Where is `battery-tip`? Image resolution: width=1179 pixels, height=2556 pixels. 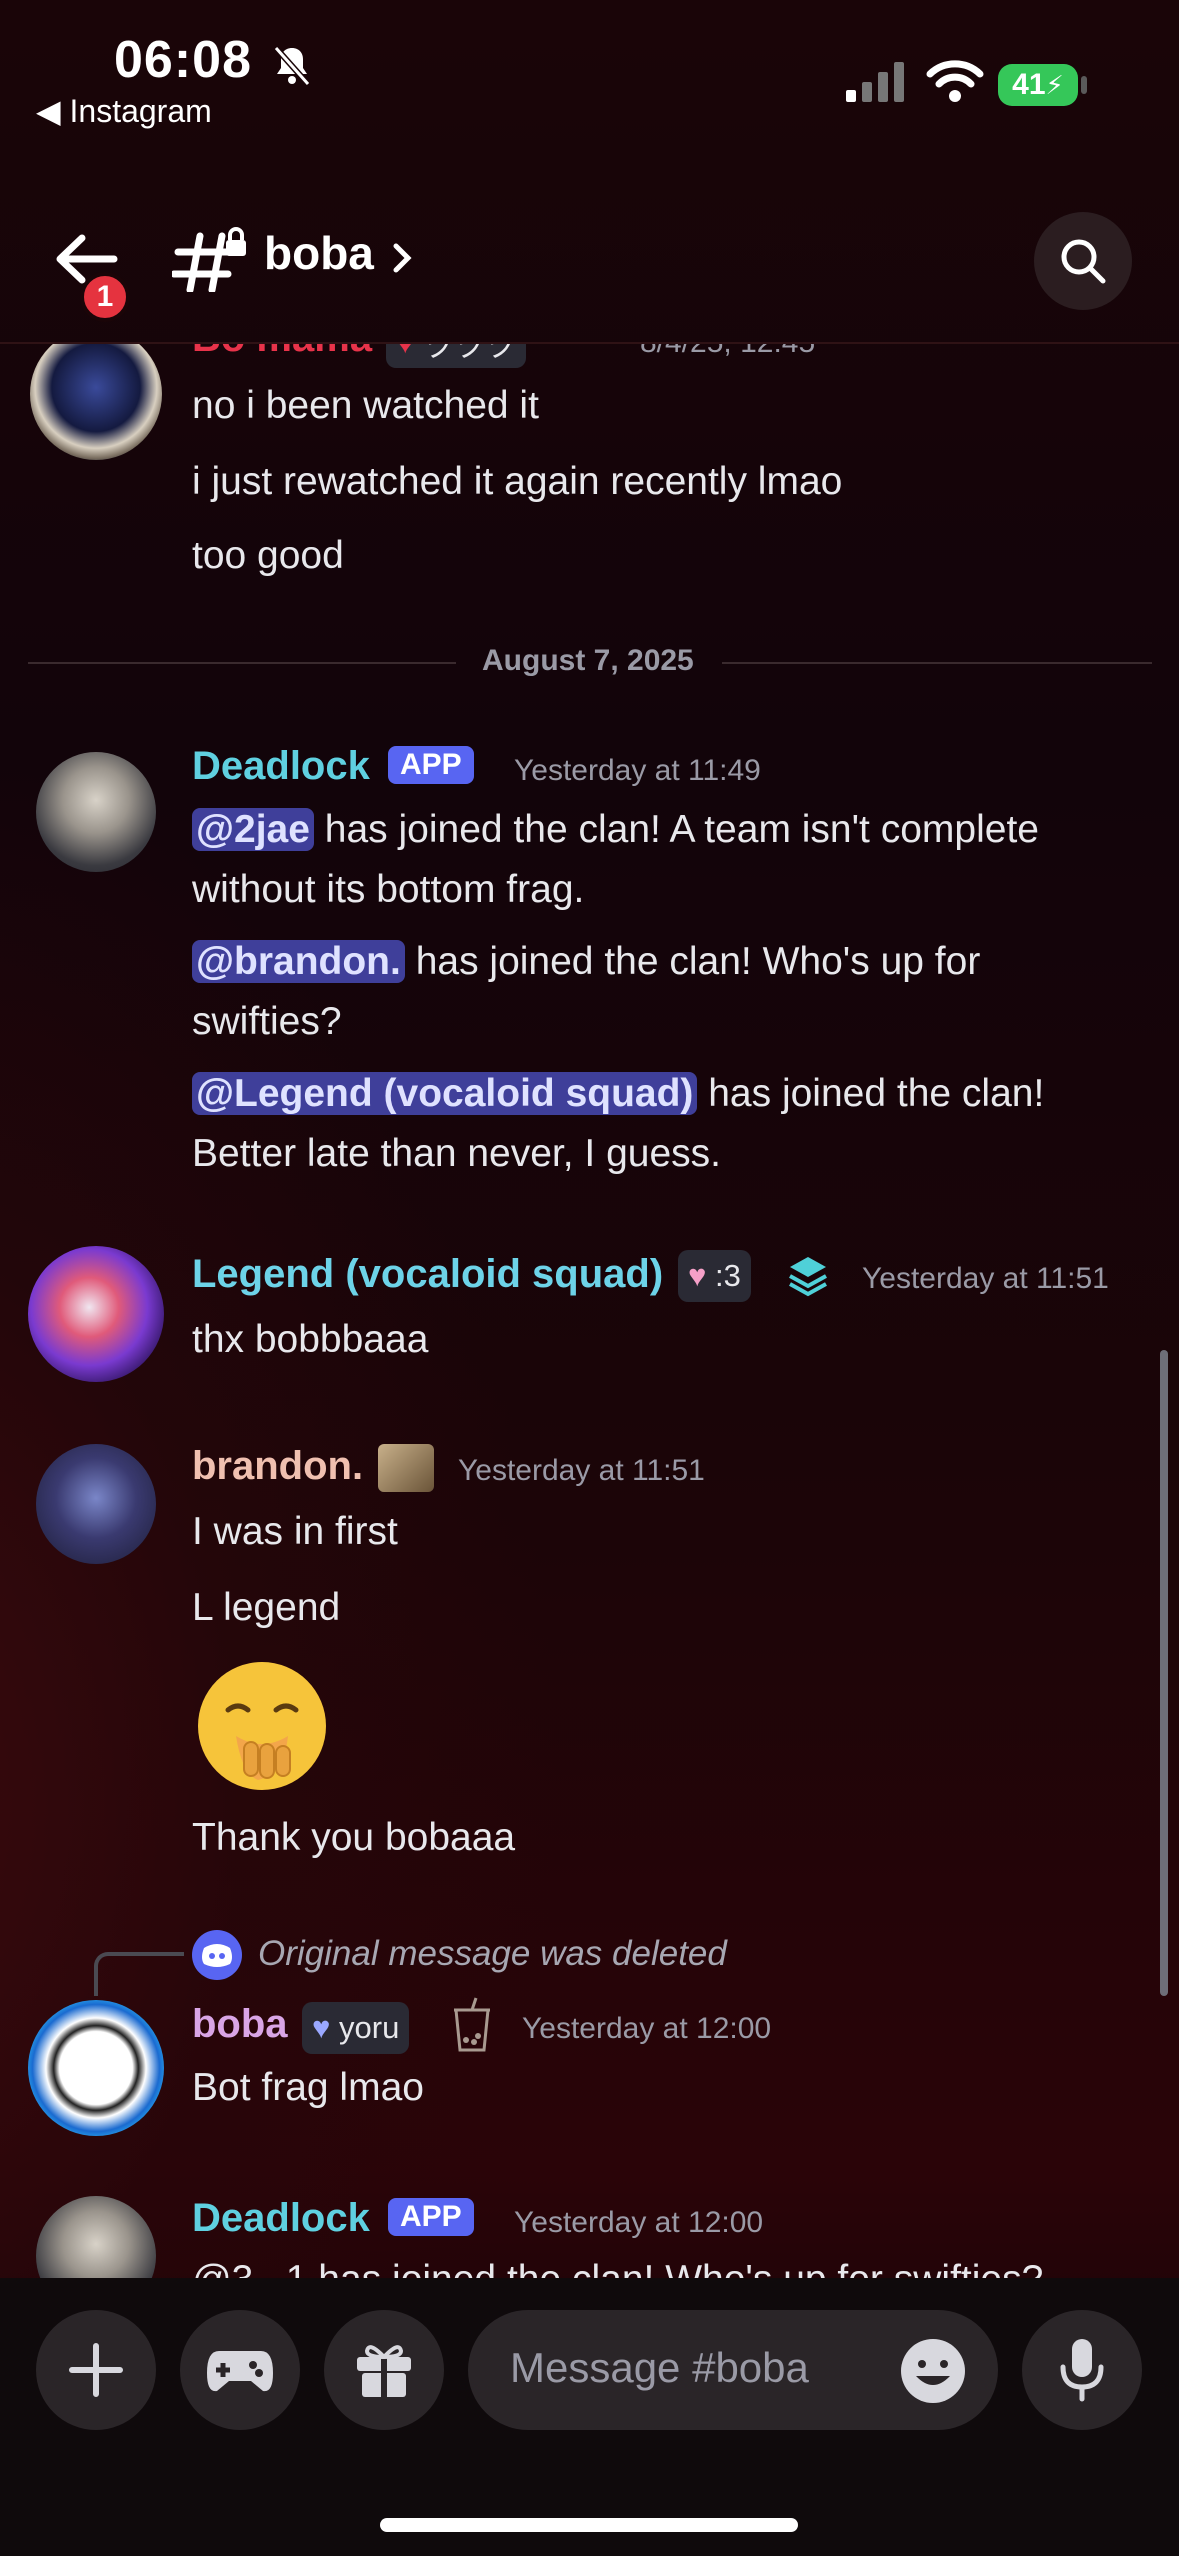 battery-tip is located at coordinates (1084, 85).